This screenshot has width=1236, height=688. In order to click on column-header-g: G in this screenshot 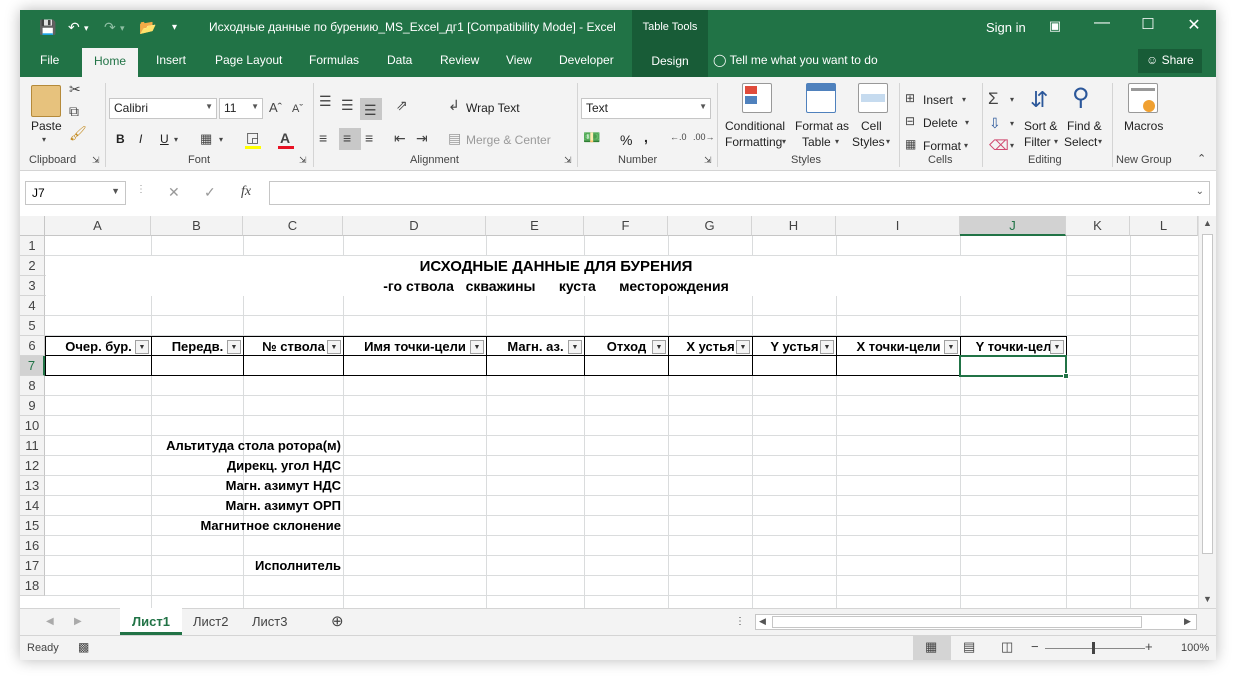, I will do `click(710, 226)`.